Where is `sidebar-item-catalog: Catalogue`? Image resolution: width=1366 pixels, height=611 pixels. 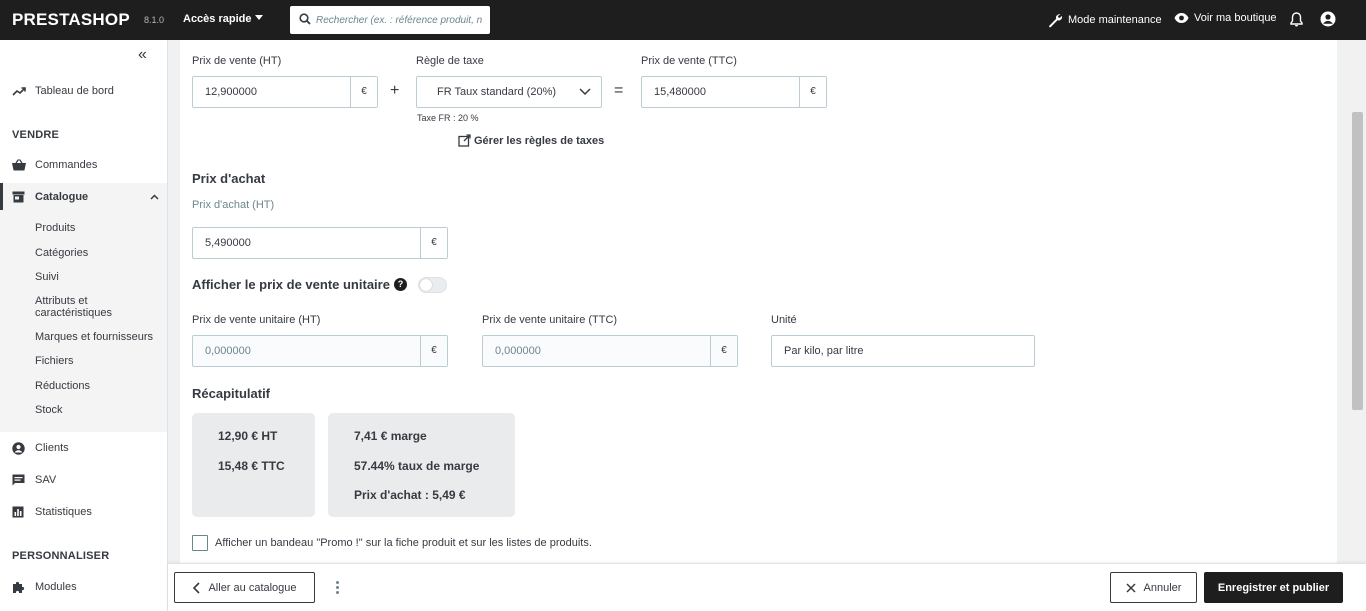 sidebar-item-catalog: Catalogue is located at coordinates (83, 197).